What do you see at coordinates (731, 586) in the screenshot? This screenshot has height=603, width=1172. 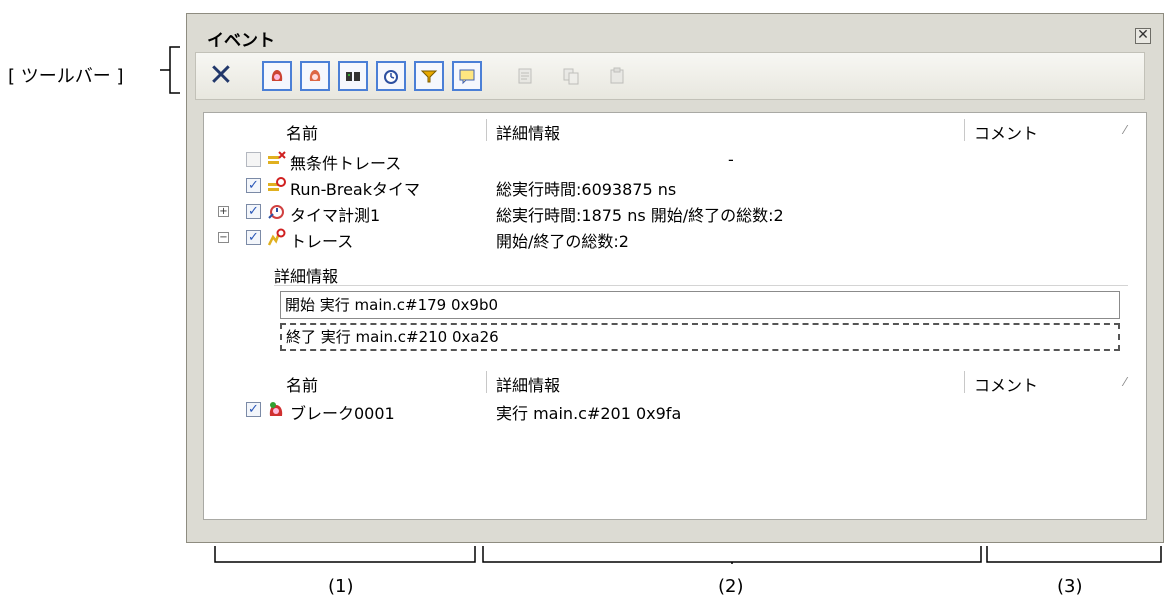 I see `column-label-2: (2)` at bounding box center [731, 586].